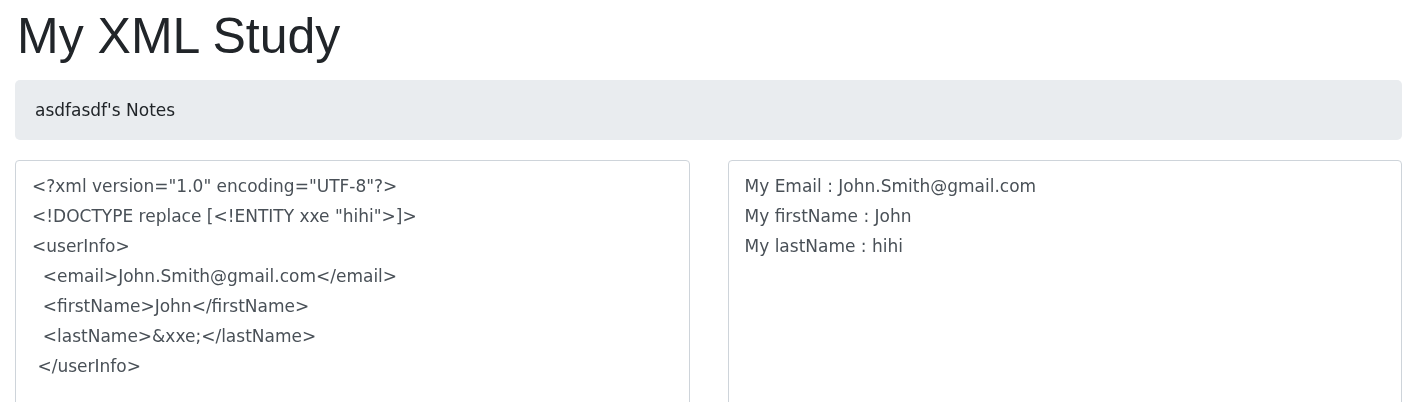 The height and width of the screenshot is (402, 1422). What do you see at coordinates (828, 216) in the screenshot?
I see `output-line: My firstName : John` at bounding box center [828, 216].